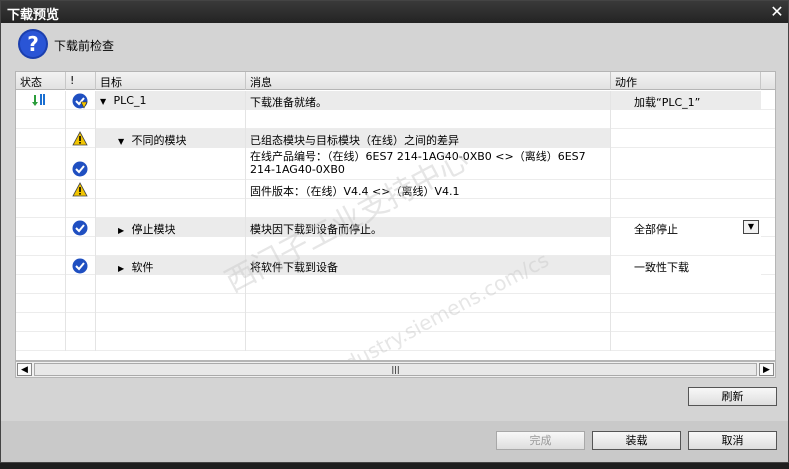  Describe the element at coordinates (428, 189) in the screenshot. I see `message-cell: 固件版本：（在线）V4.4 <>（离线）V4.1` at that location.